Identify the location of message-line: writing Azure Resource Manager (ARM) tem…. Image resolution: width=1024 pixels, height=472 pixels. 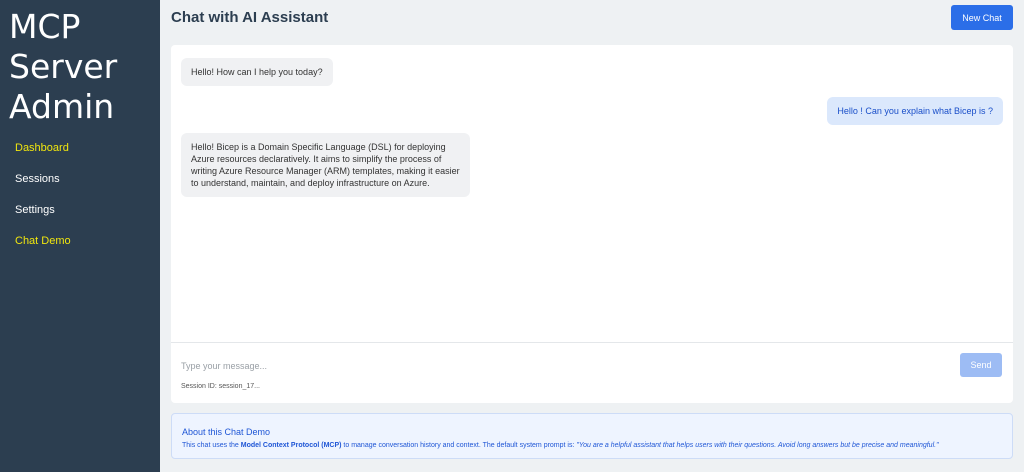
(325, 171).